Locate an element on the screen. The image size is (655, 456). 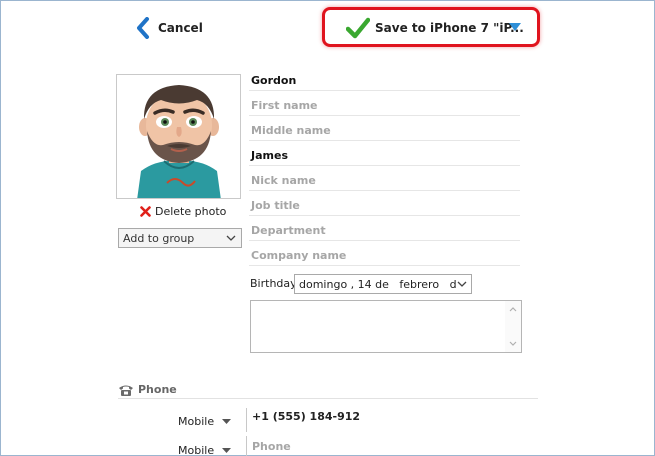
chevron-left-icon is located at coordinates (143, 28).